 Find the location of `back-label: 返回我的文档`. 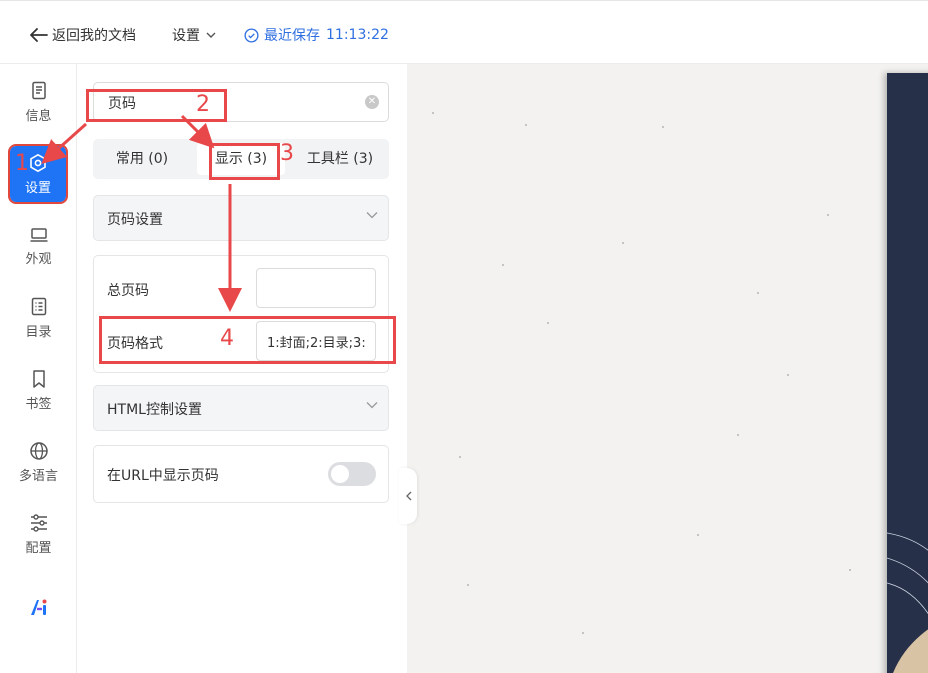

back-label: 返回我的文档 is located at coordinates (94, 36).